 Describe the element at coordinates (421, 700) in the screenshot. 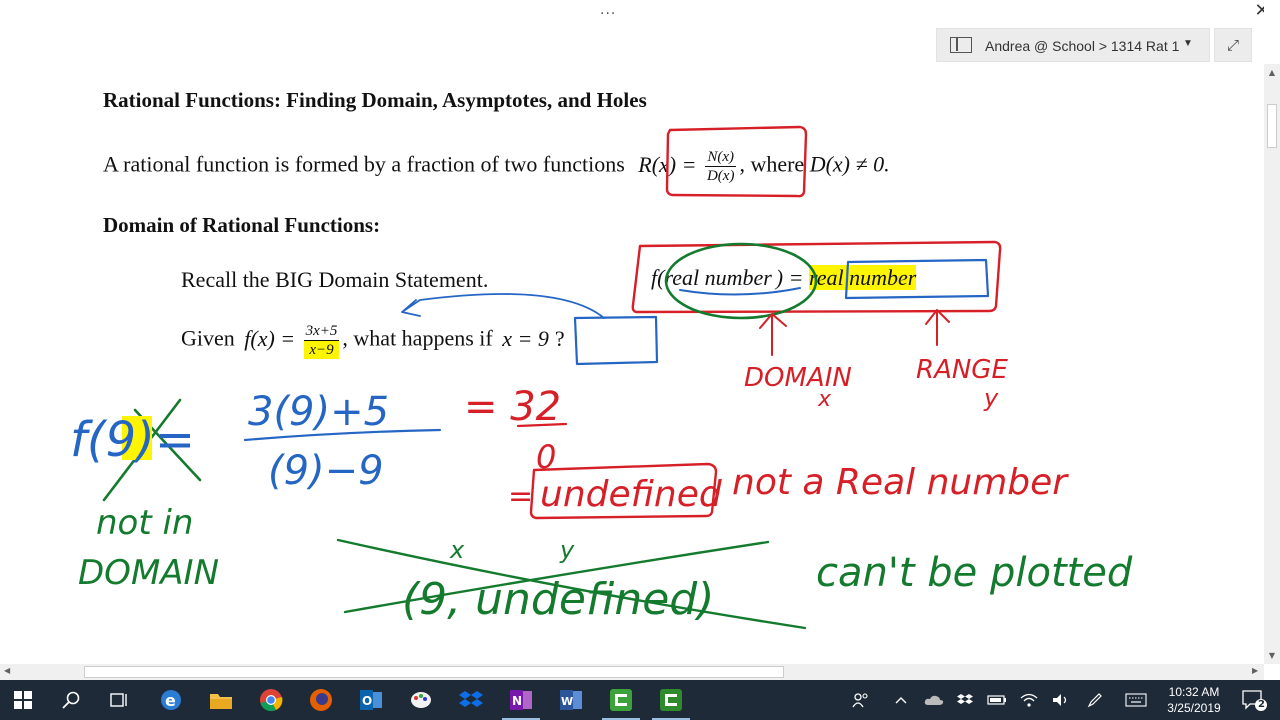

I see `paint-icon` at that location.